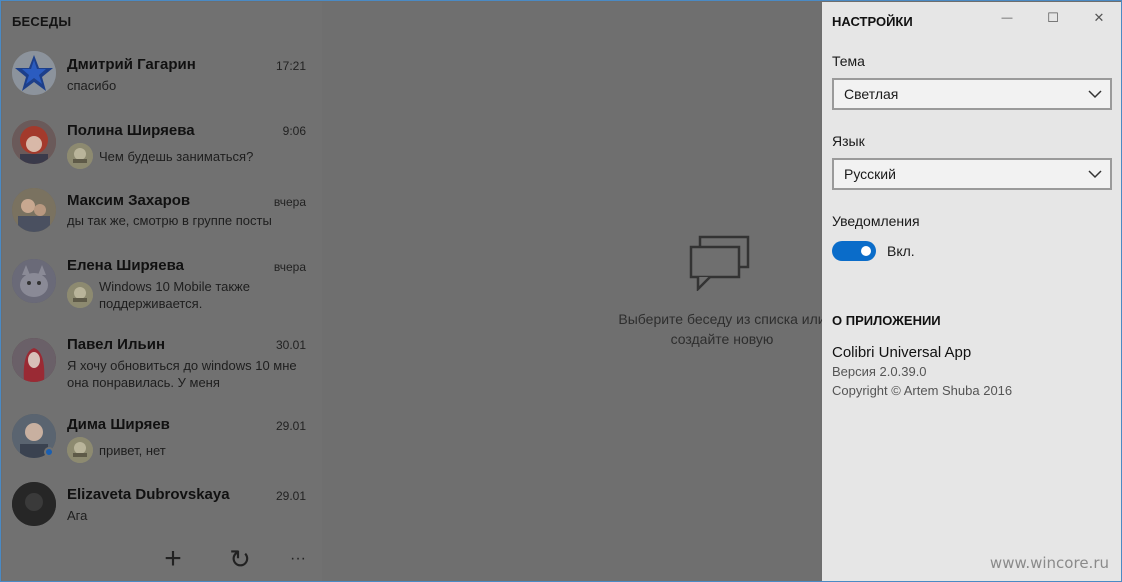  I want to click on app-copyright: Copyright © Artem Shuba 2016, so click(922, 390).